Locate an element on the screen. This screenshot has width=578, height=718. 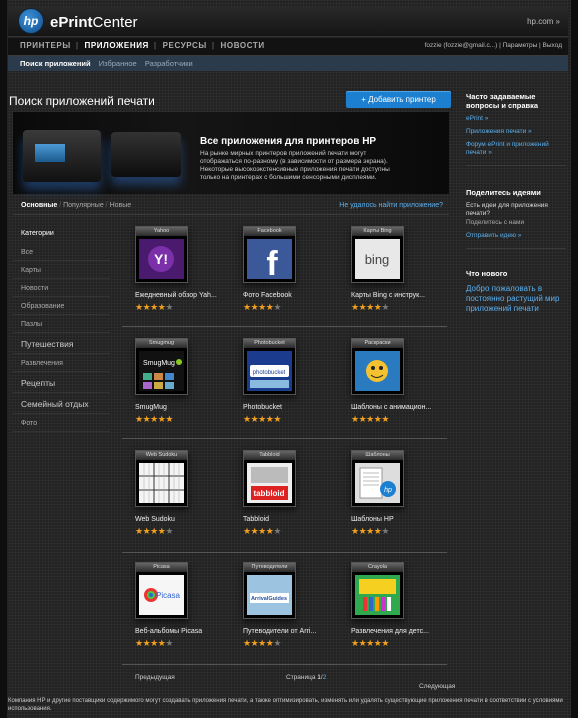
crayola-icon is located at coordinates (377, 595).